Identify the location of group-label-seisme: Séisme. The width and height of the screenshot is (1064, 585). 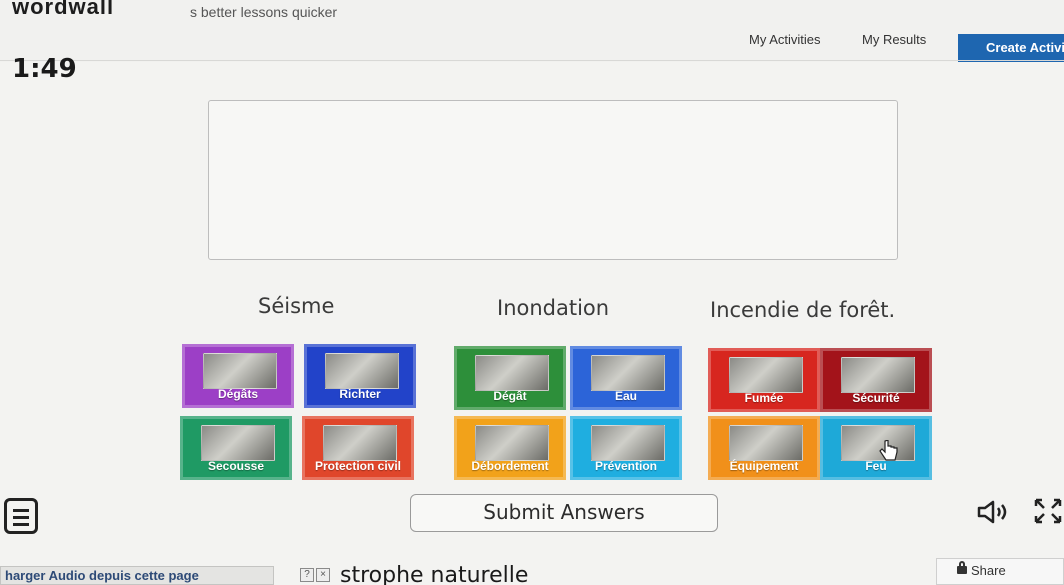
(296, 306).